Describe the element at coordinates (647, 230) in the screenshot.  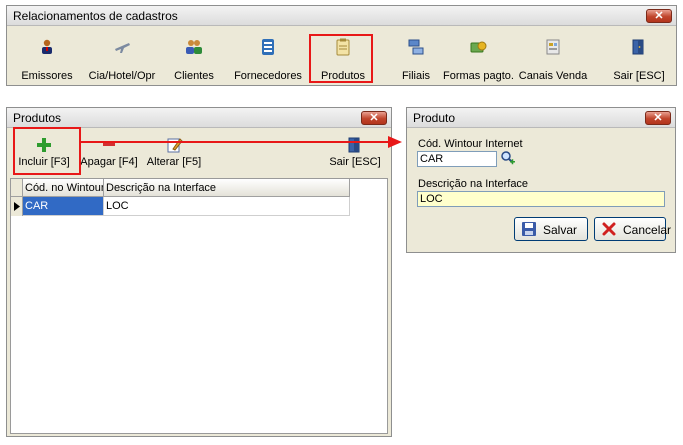
I see `cancelar-label: Cancelar` at that location.